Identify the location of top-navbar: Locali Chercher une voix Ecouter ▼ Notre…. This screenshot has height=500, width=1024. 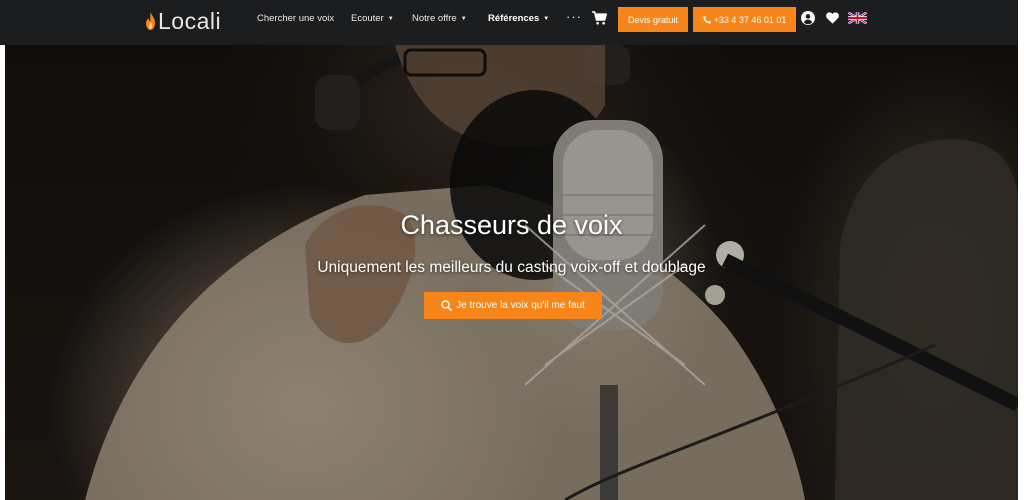
(509, 22).